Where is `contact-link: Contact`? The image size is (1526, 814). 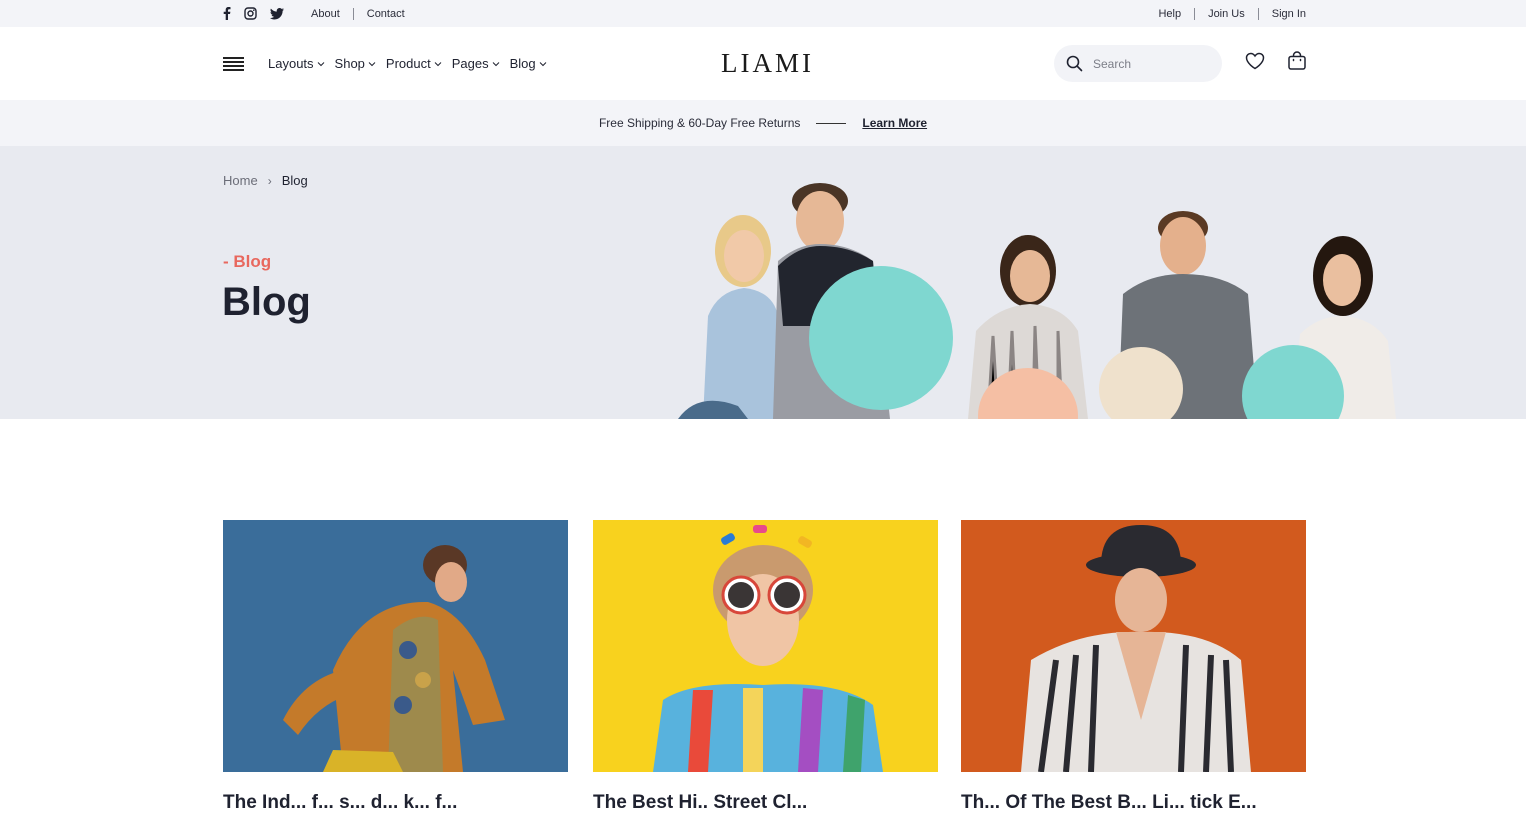
contact-link: Contact is located at coordinates (386, 14).